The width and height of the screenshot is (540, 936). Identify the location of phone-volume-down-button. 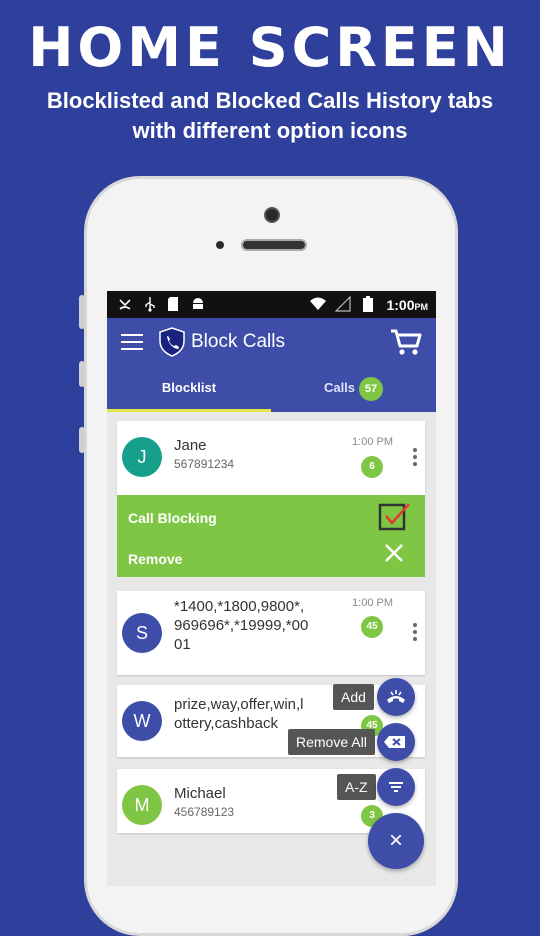
(82, 440).